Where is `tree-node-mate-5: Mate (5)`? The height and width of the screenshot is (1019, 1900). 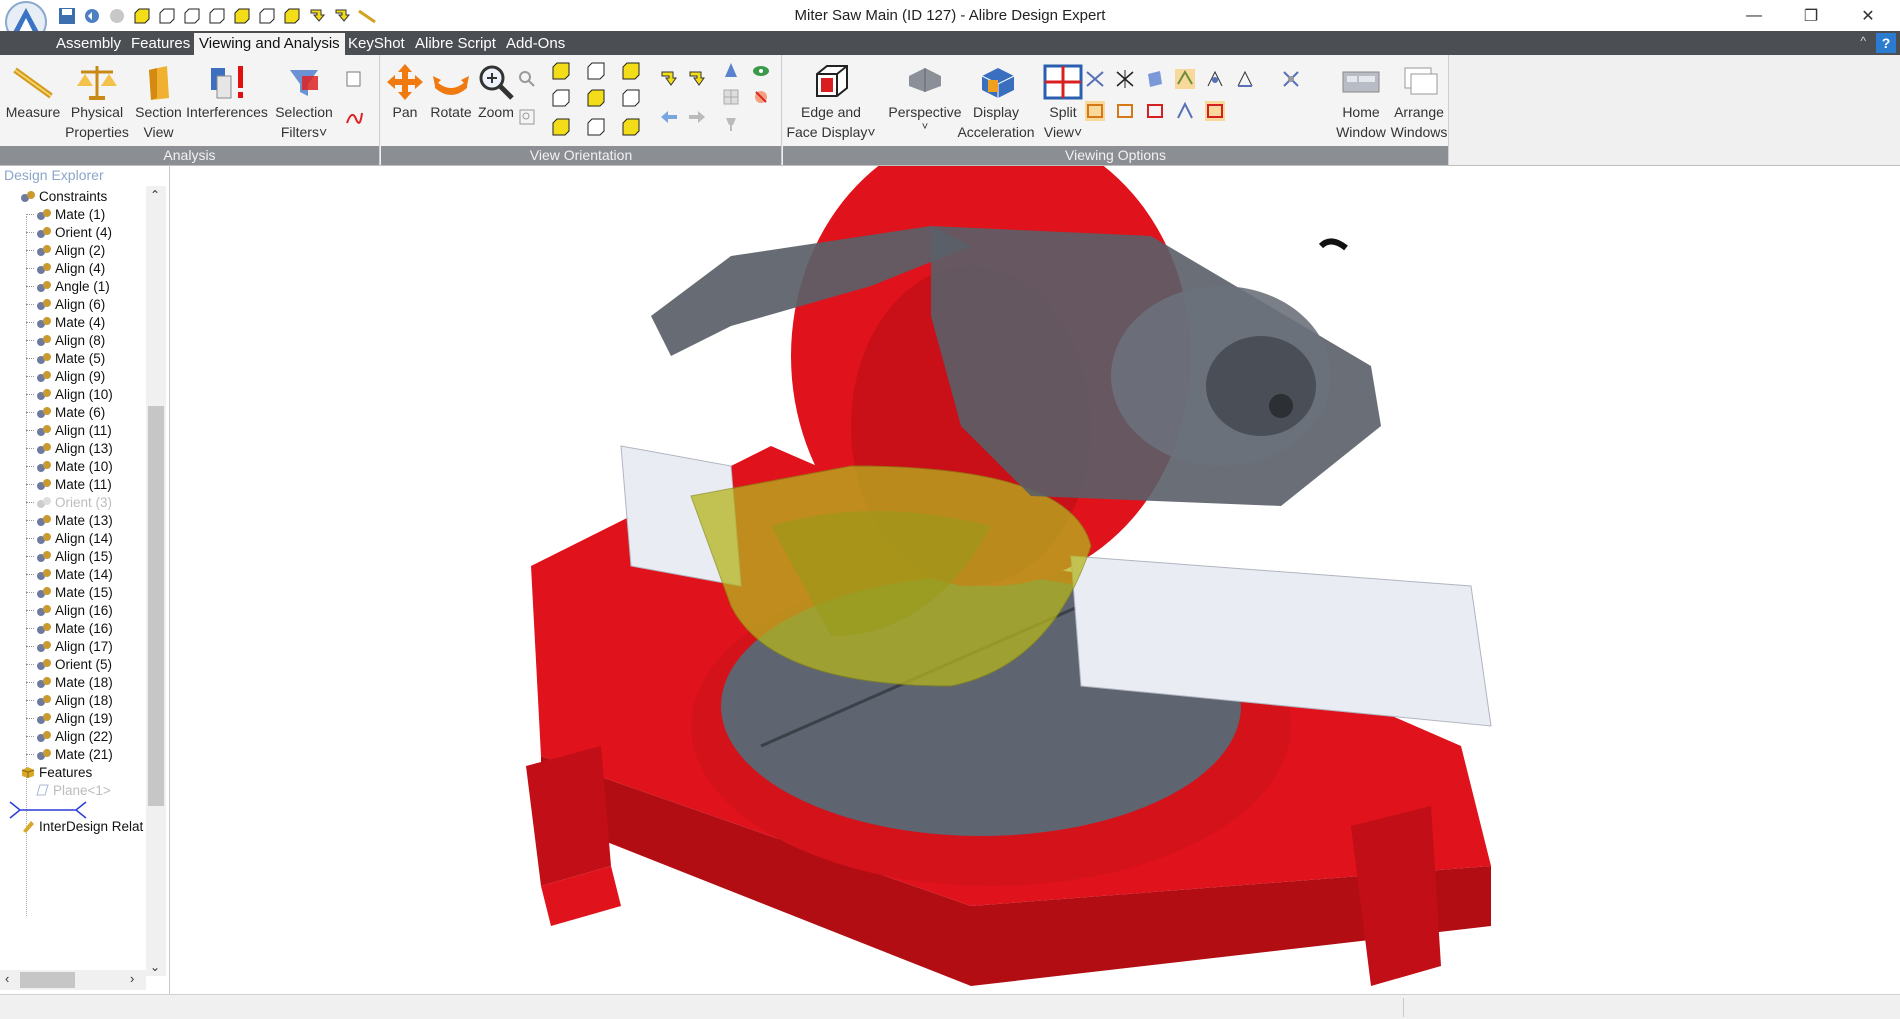 tree-node-mate-5: Mate (5) is located at coordinates (65, 358).